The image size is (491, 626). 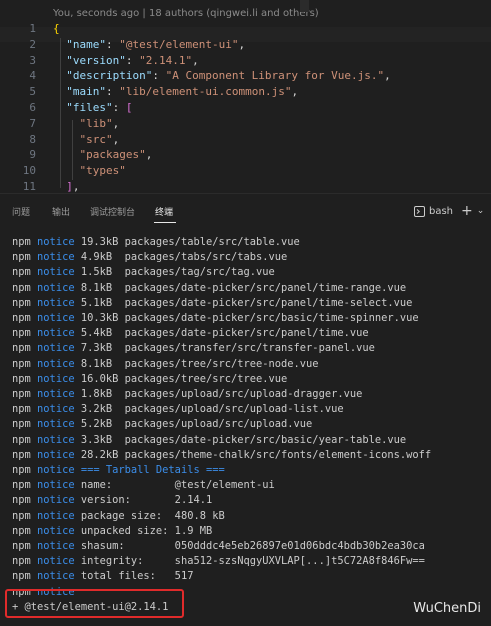 I want to click on line-text: 8.1kB packages/tree/src/tree-node.vue, so click(x=196, y=363).